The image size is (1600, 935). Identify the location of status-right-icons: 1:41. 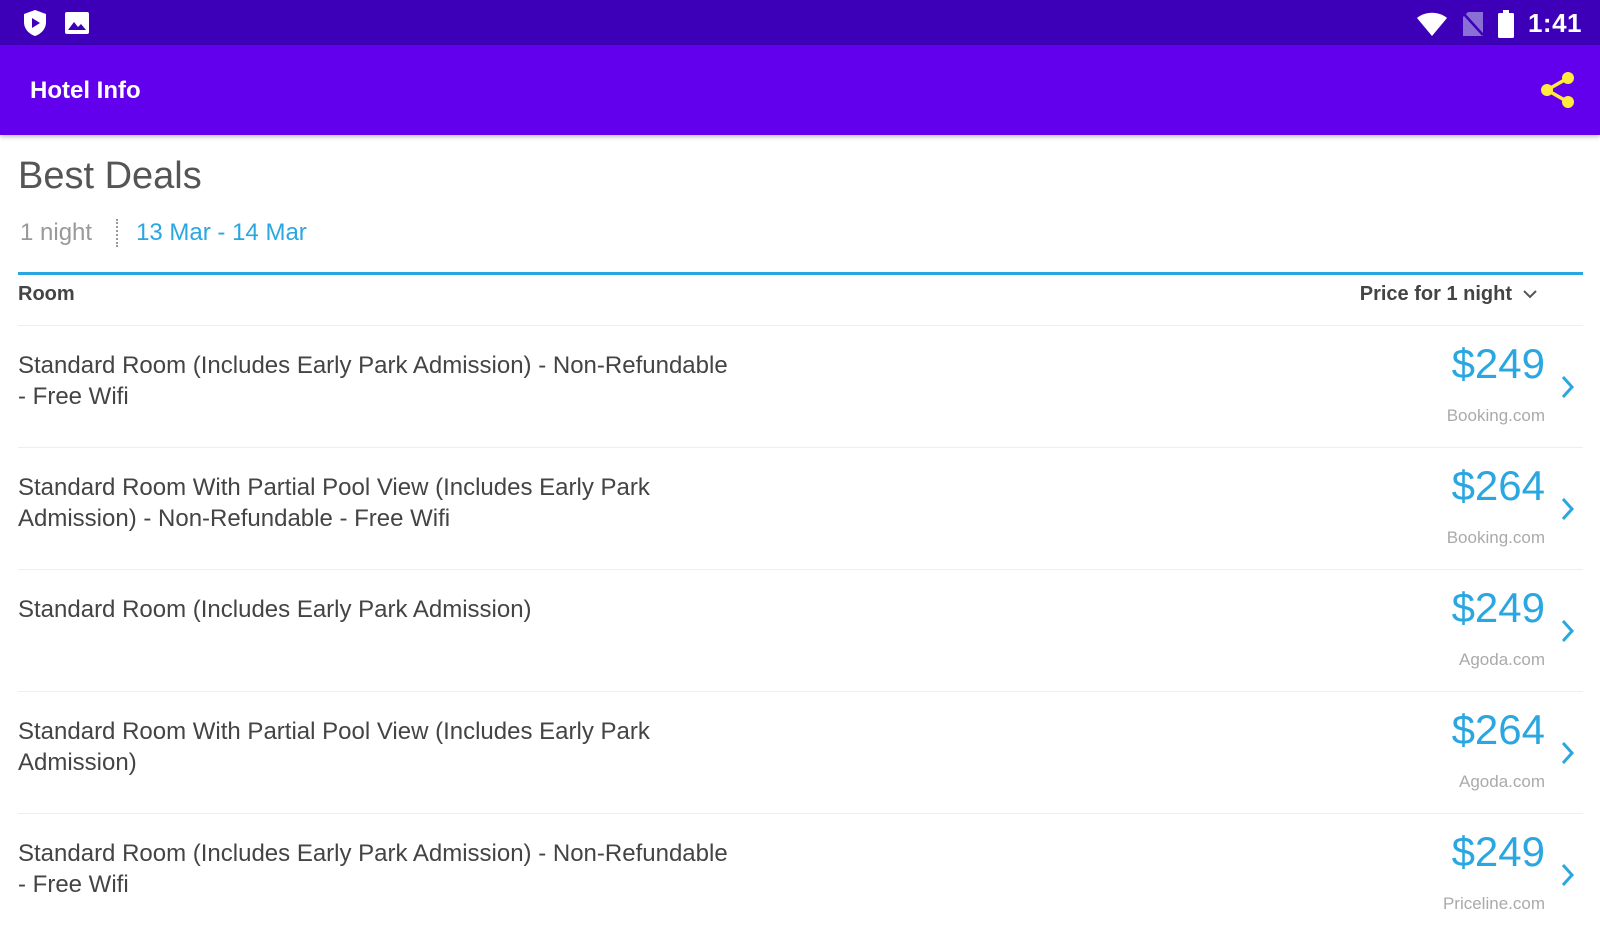
(1499, 23).